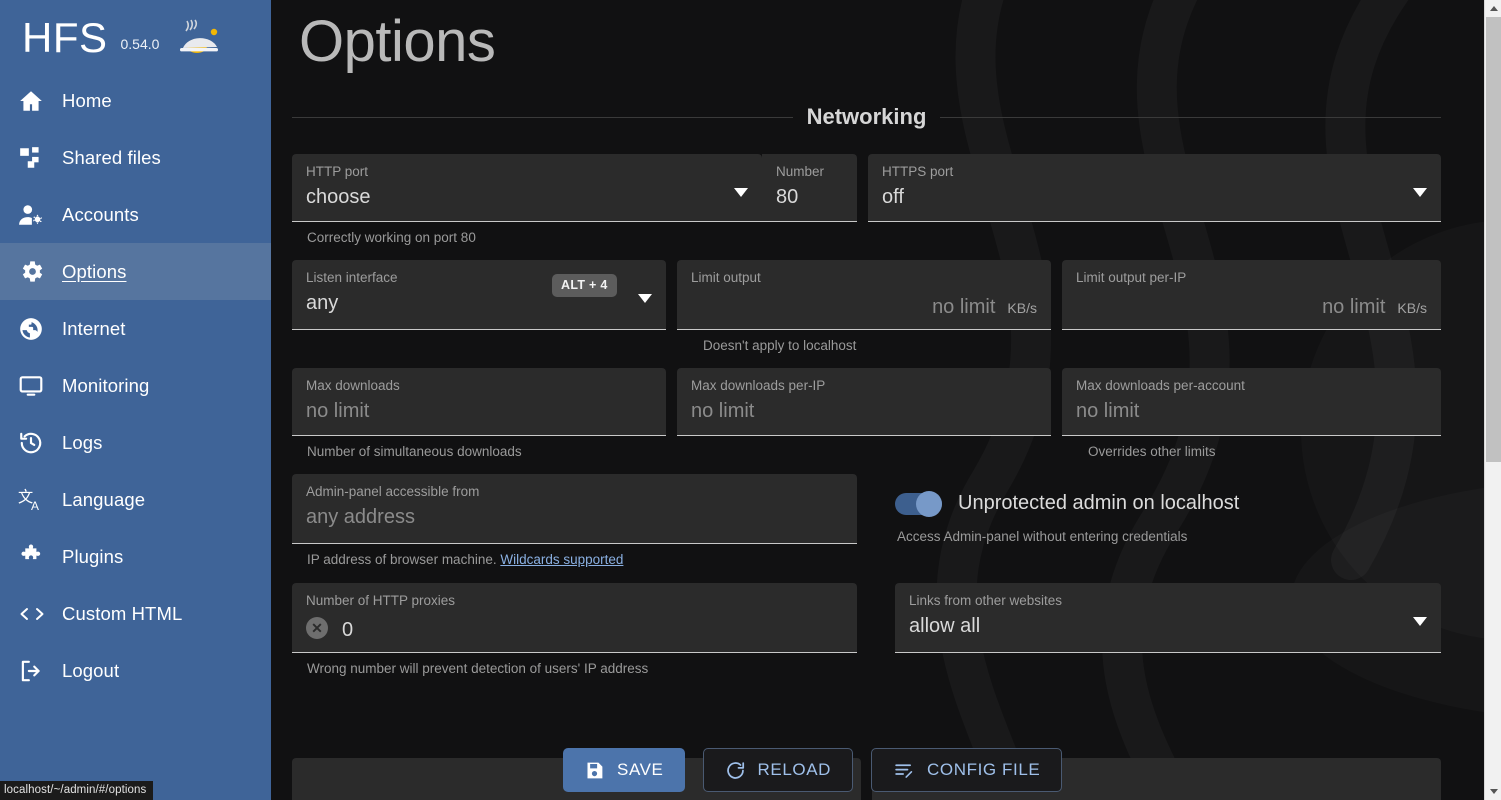 The height and width of the screenshot is (800, 1501). What do you see at coordinates (94, 271) in the screenshot?
I see `sidebar-item-label: Options` at bounding box center [94, 271].